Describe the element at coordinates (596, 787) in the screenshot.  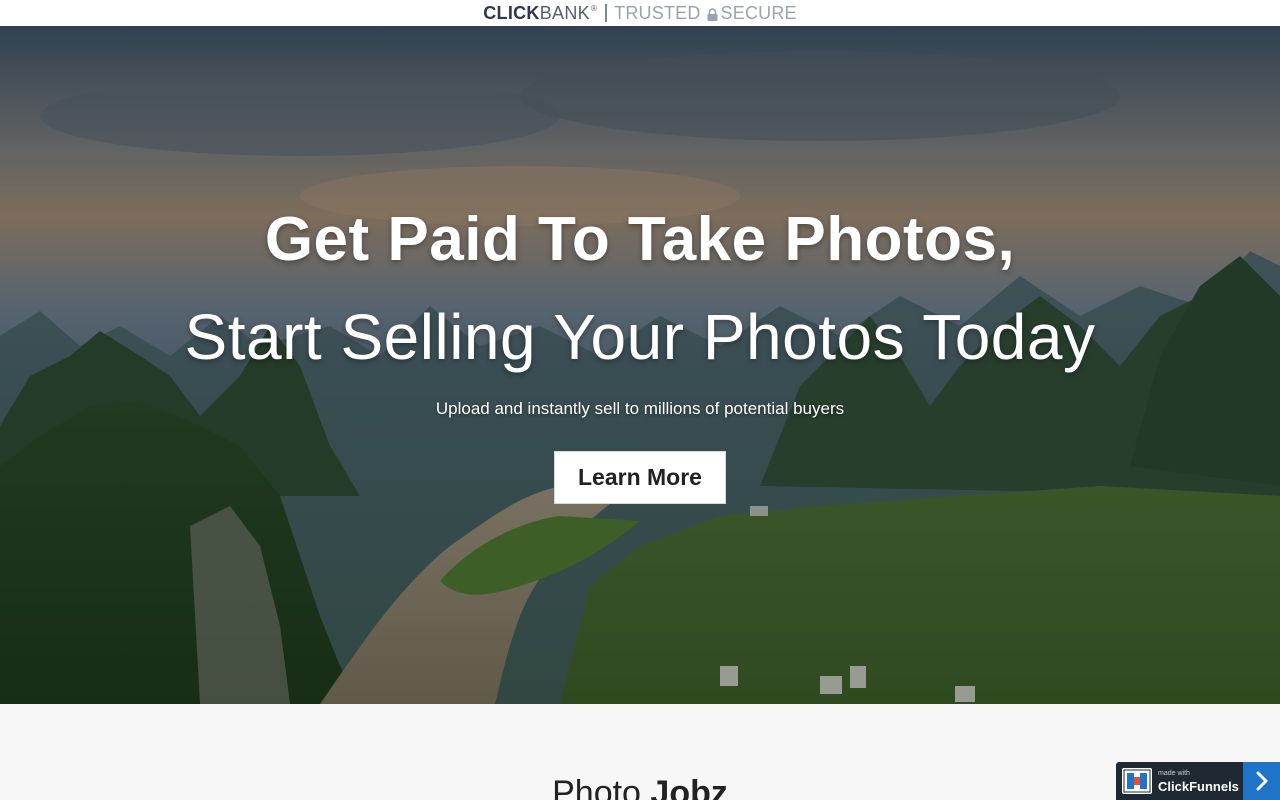
I see `section-title-light: Photo` at that location.